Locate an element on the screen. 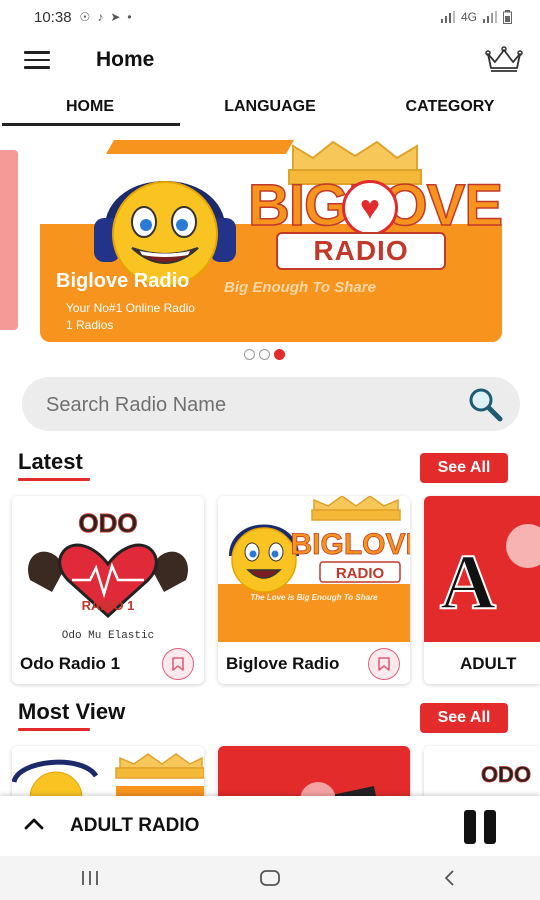 This screenshot has height=900, width=540. home-button is located at coordinates (270, 878).